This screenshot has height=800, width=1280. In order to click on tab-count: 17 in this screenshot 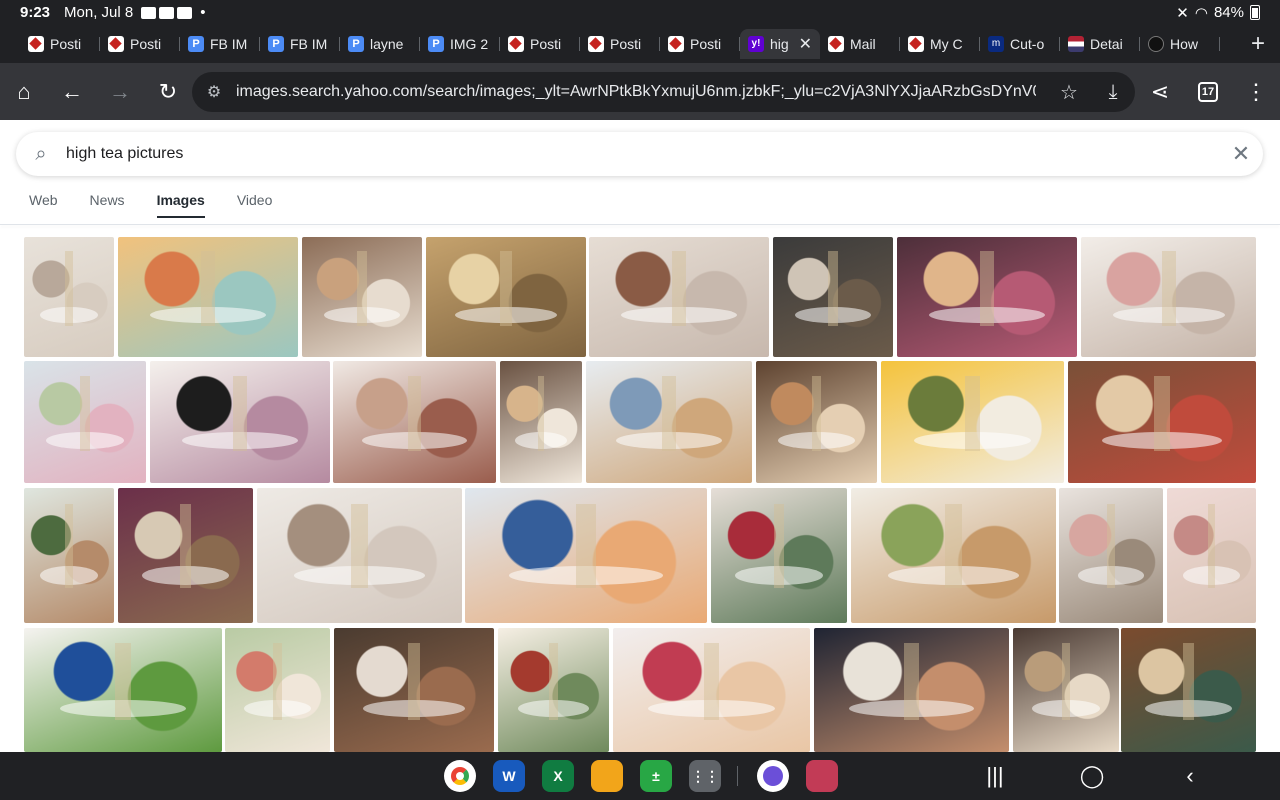, I will do `click(1208, 91)`.